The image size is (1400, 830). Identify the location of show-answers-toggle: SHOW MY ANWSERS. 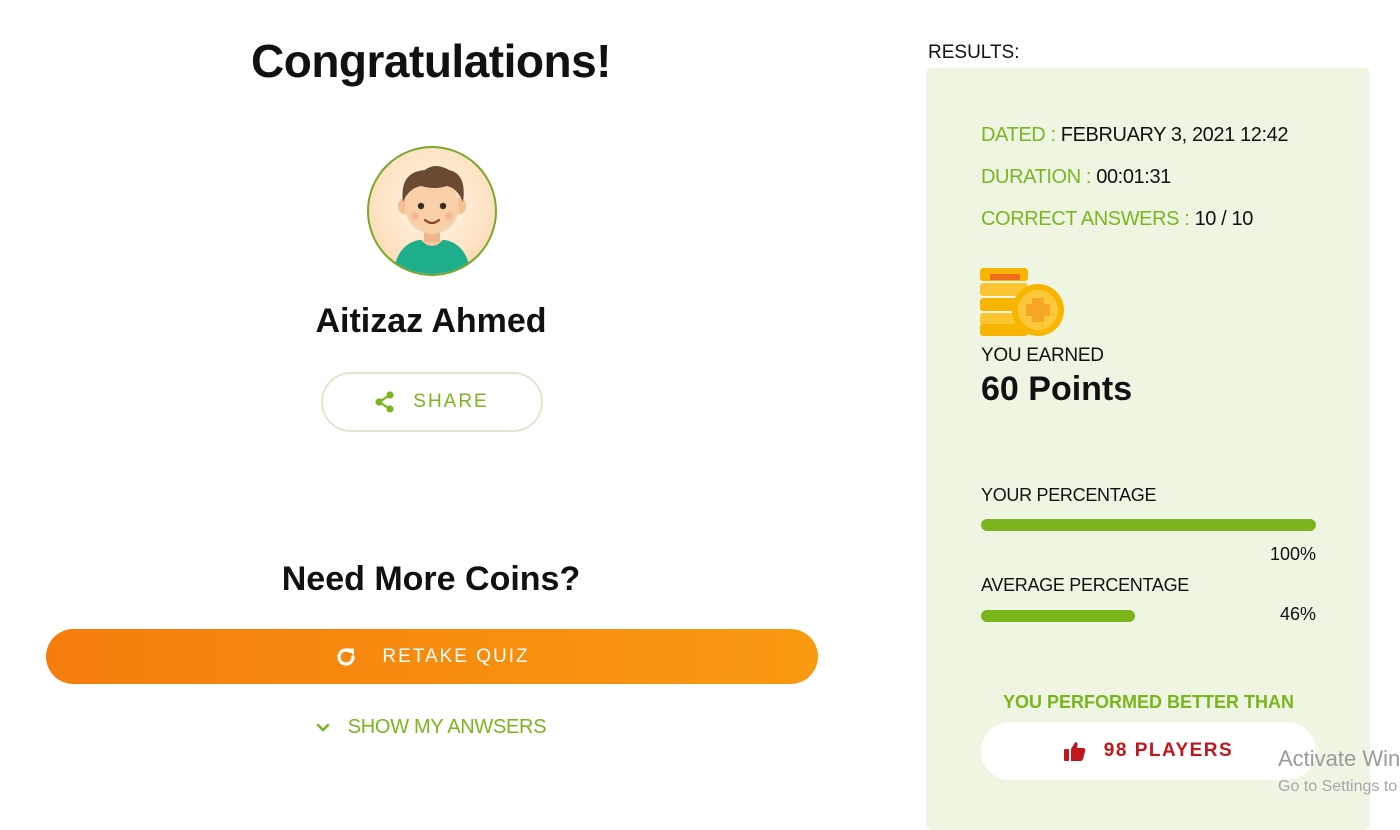
(431, 727).